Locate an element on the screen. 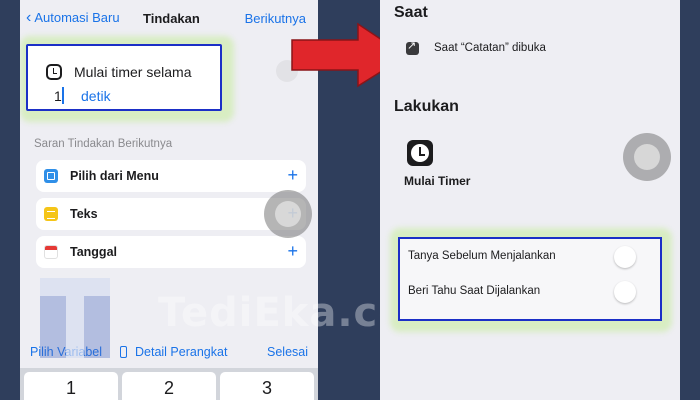 The image size is (700, 400). when-heading: Saat is located at coordinates (411, 12).